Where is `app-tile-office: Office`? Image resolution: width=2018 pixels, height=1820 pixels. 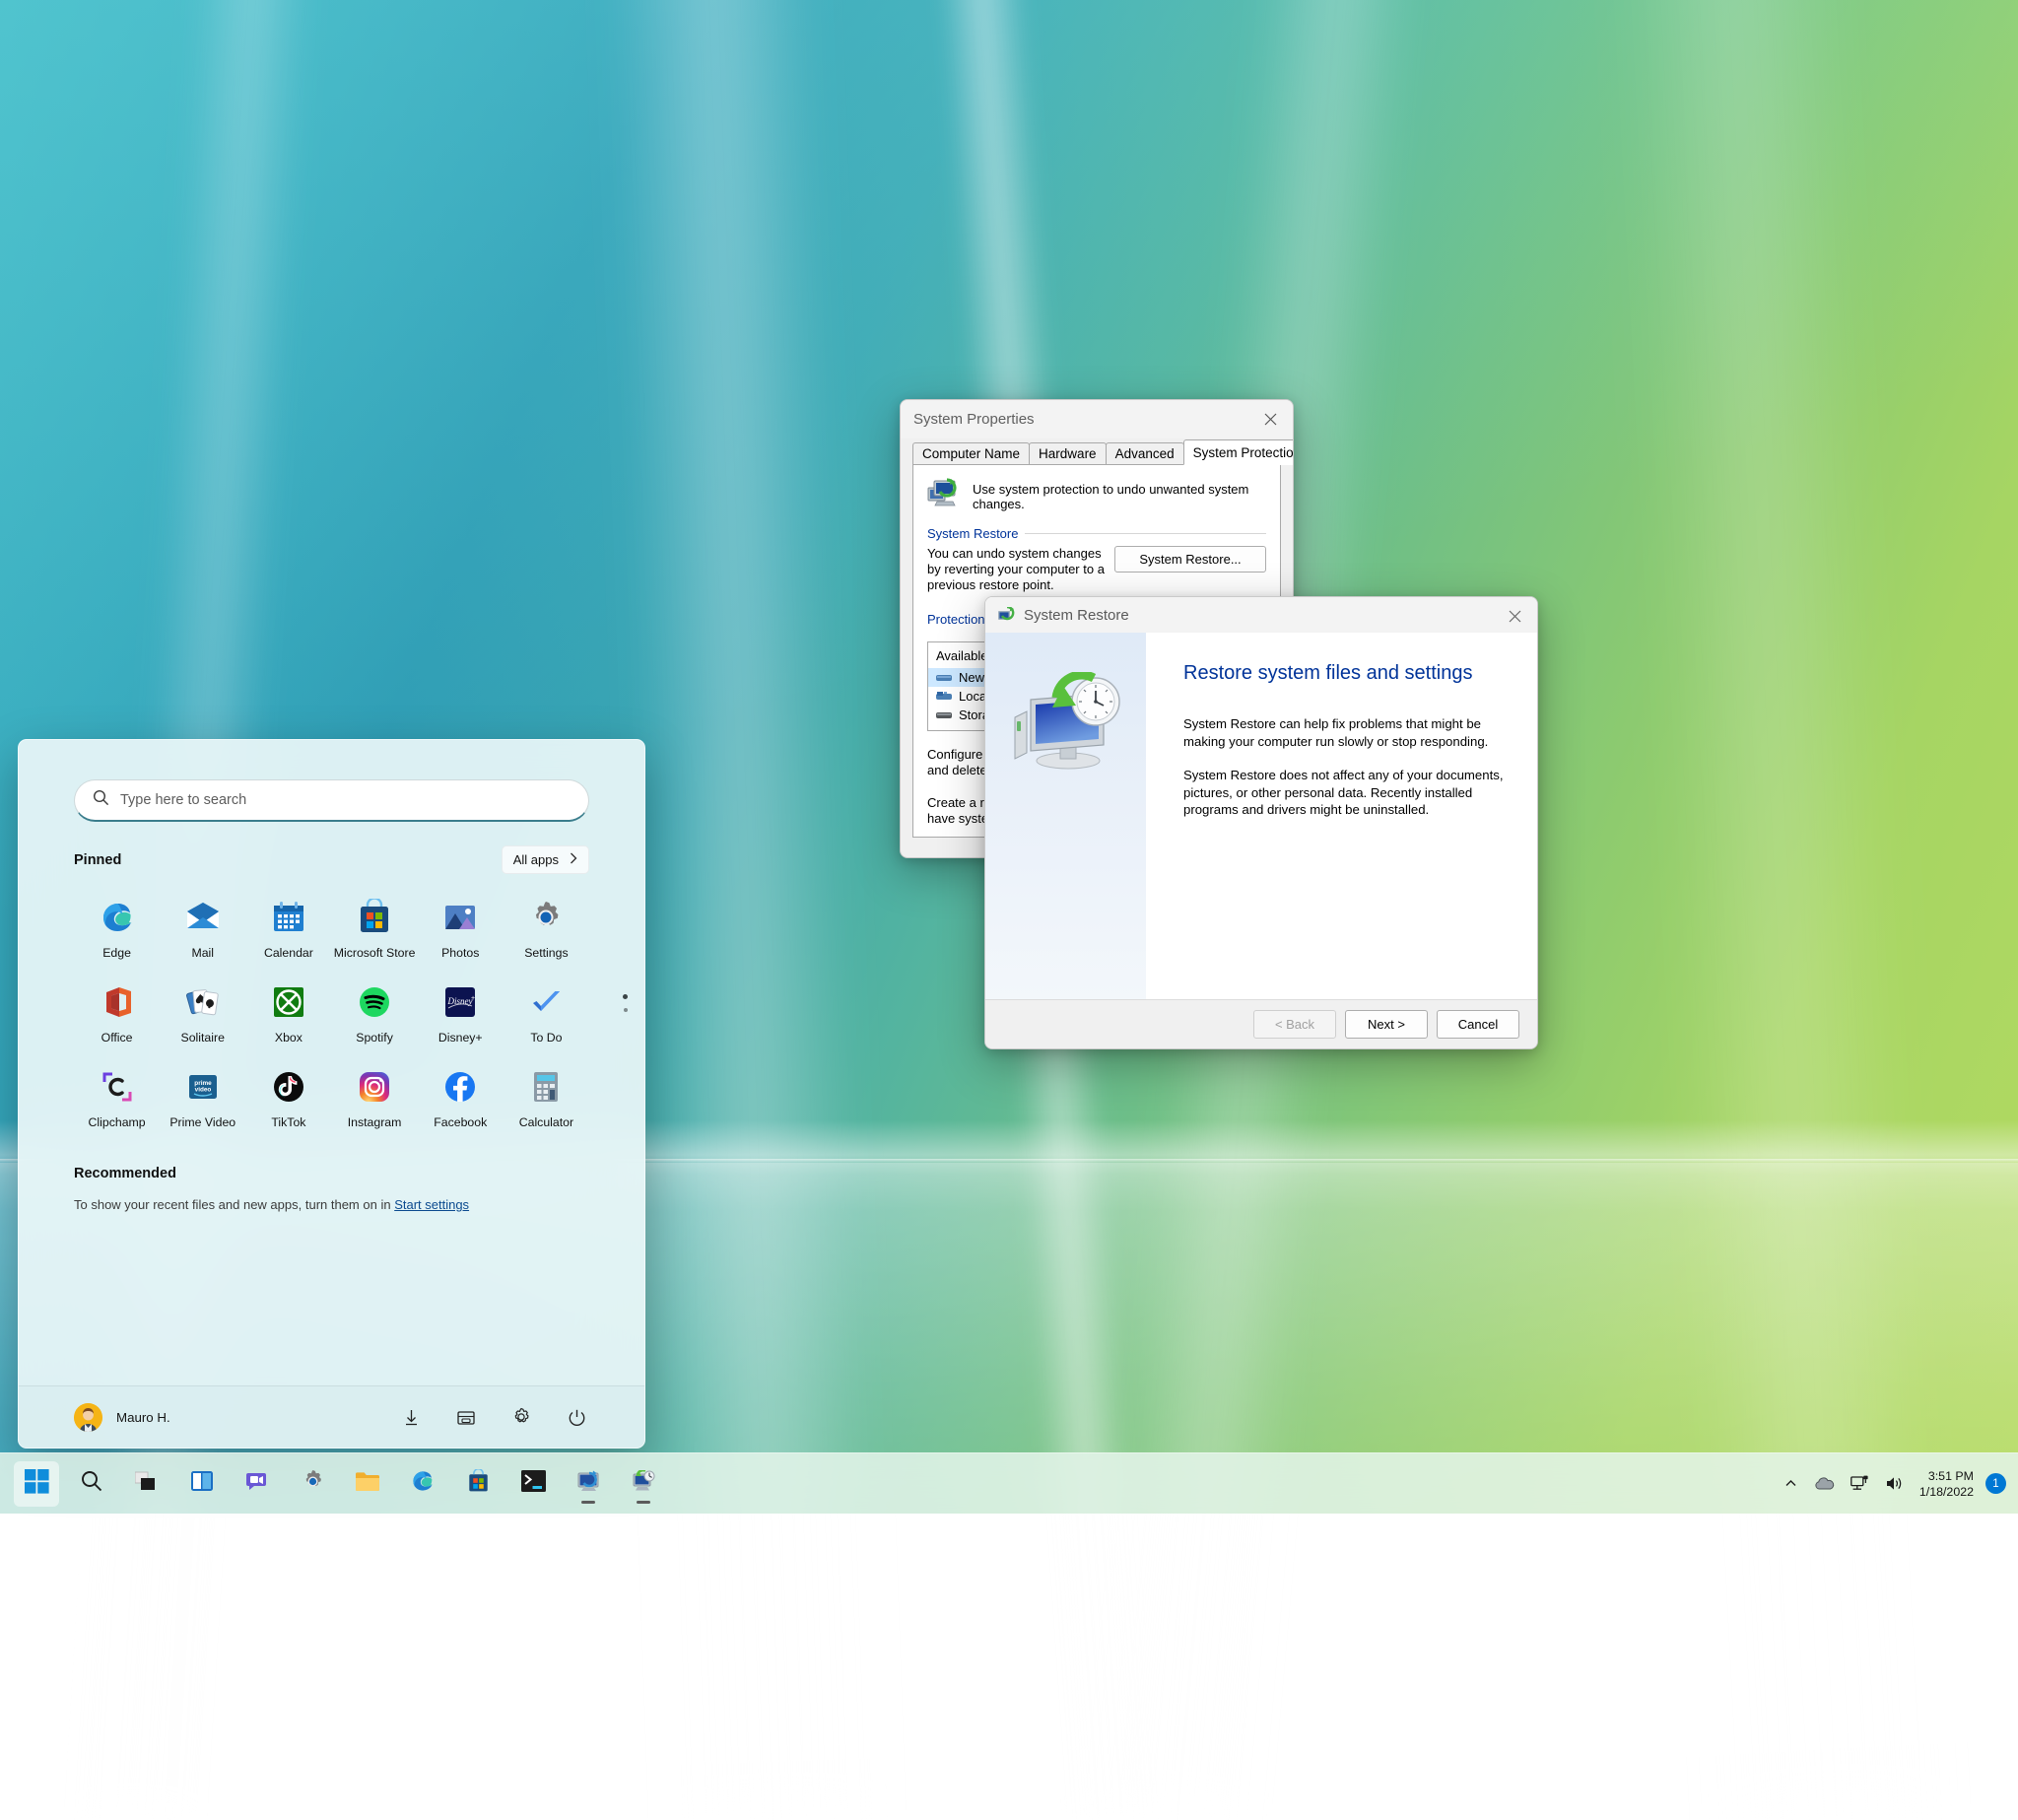 app-tile-office: Office is located at coordinates (117, 1012).